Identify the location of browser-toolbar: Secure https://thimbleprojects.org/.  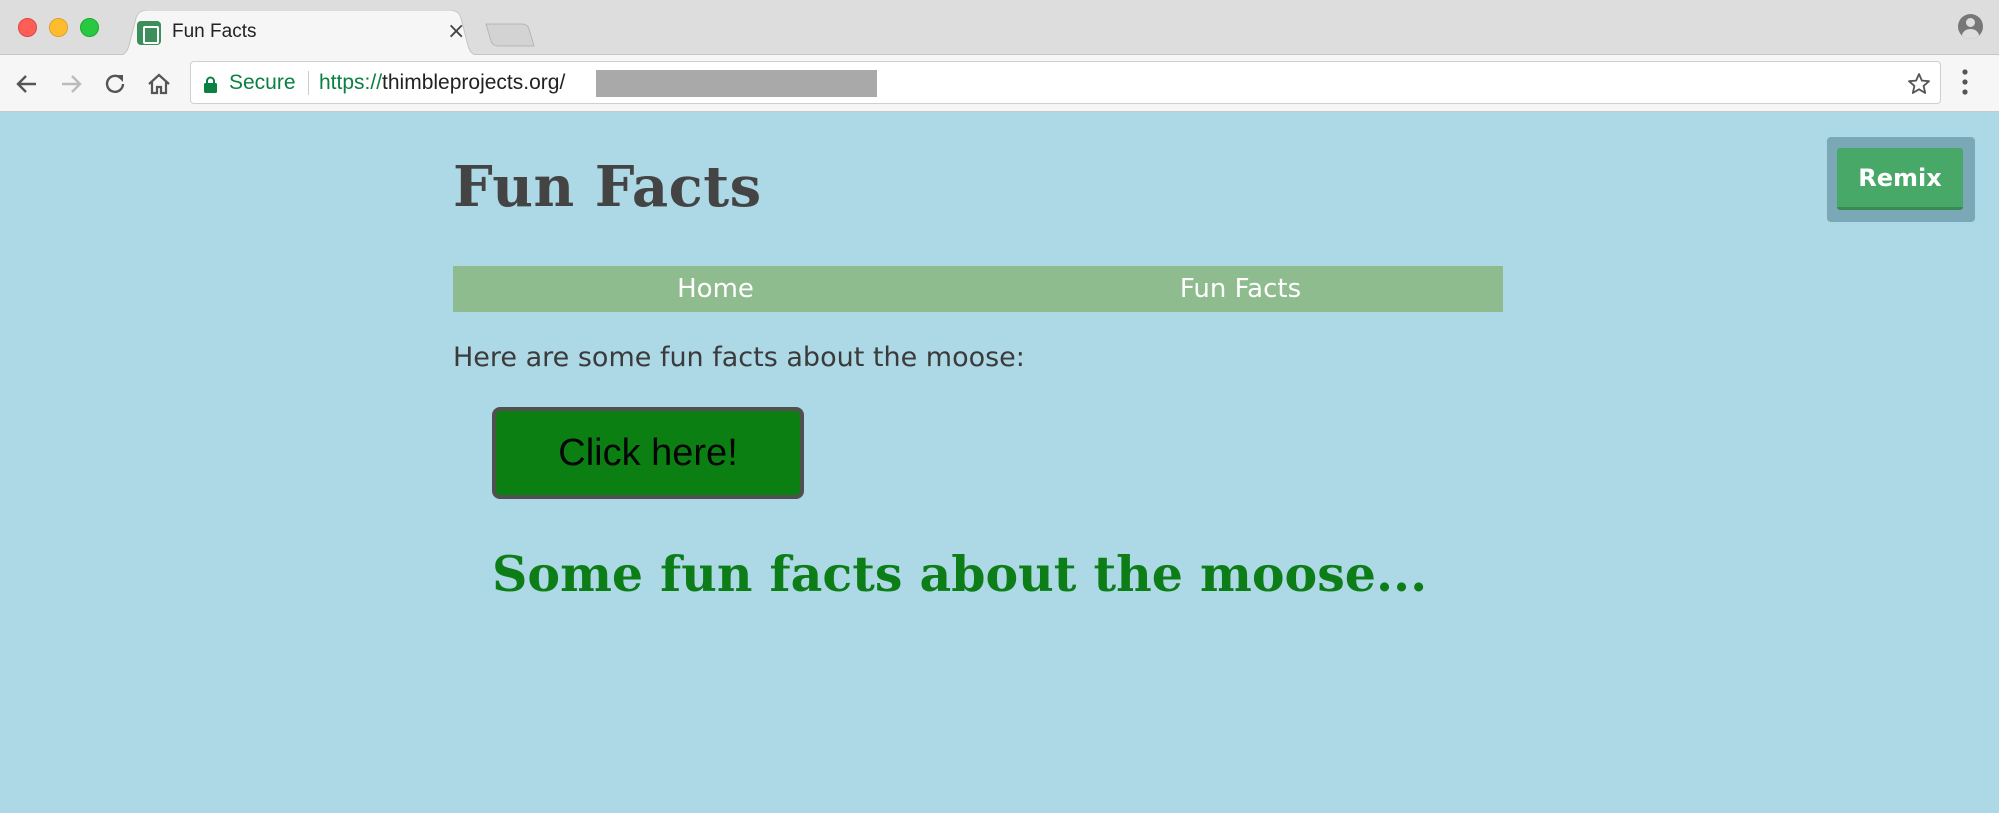
(999, 83).